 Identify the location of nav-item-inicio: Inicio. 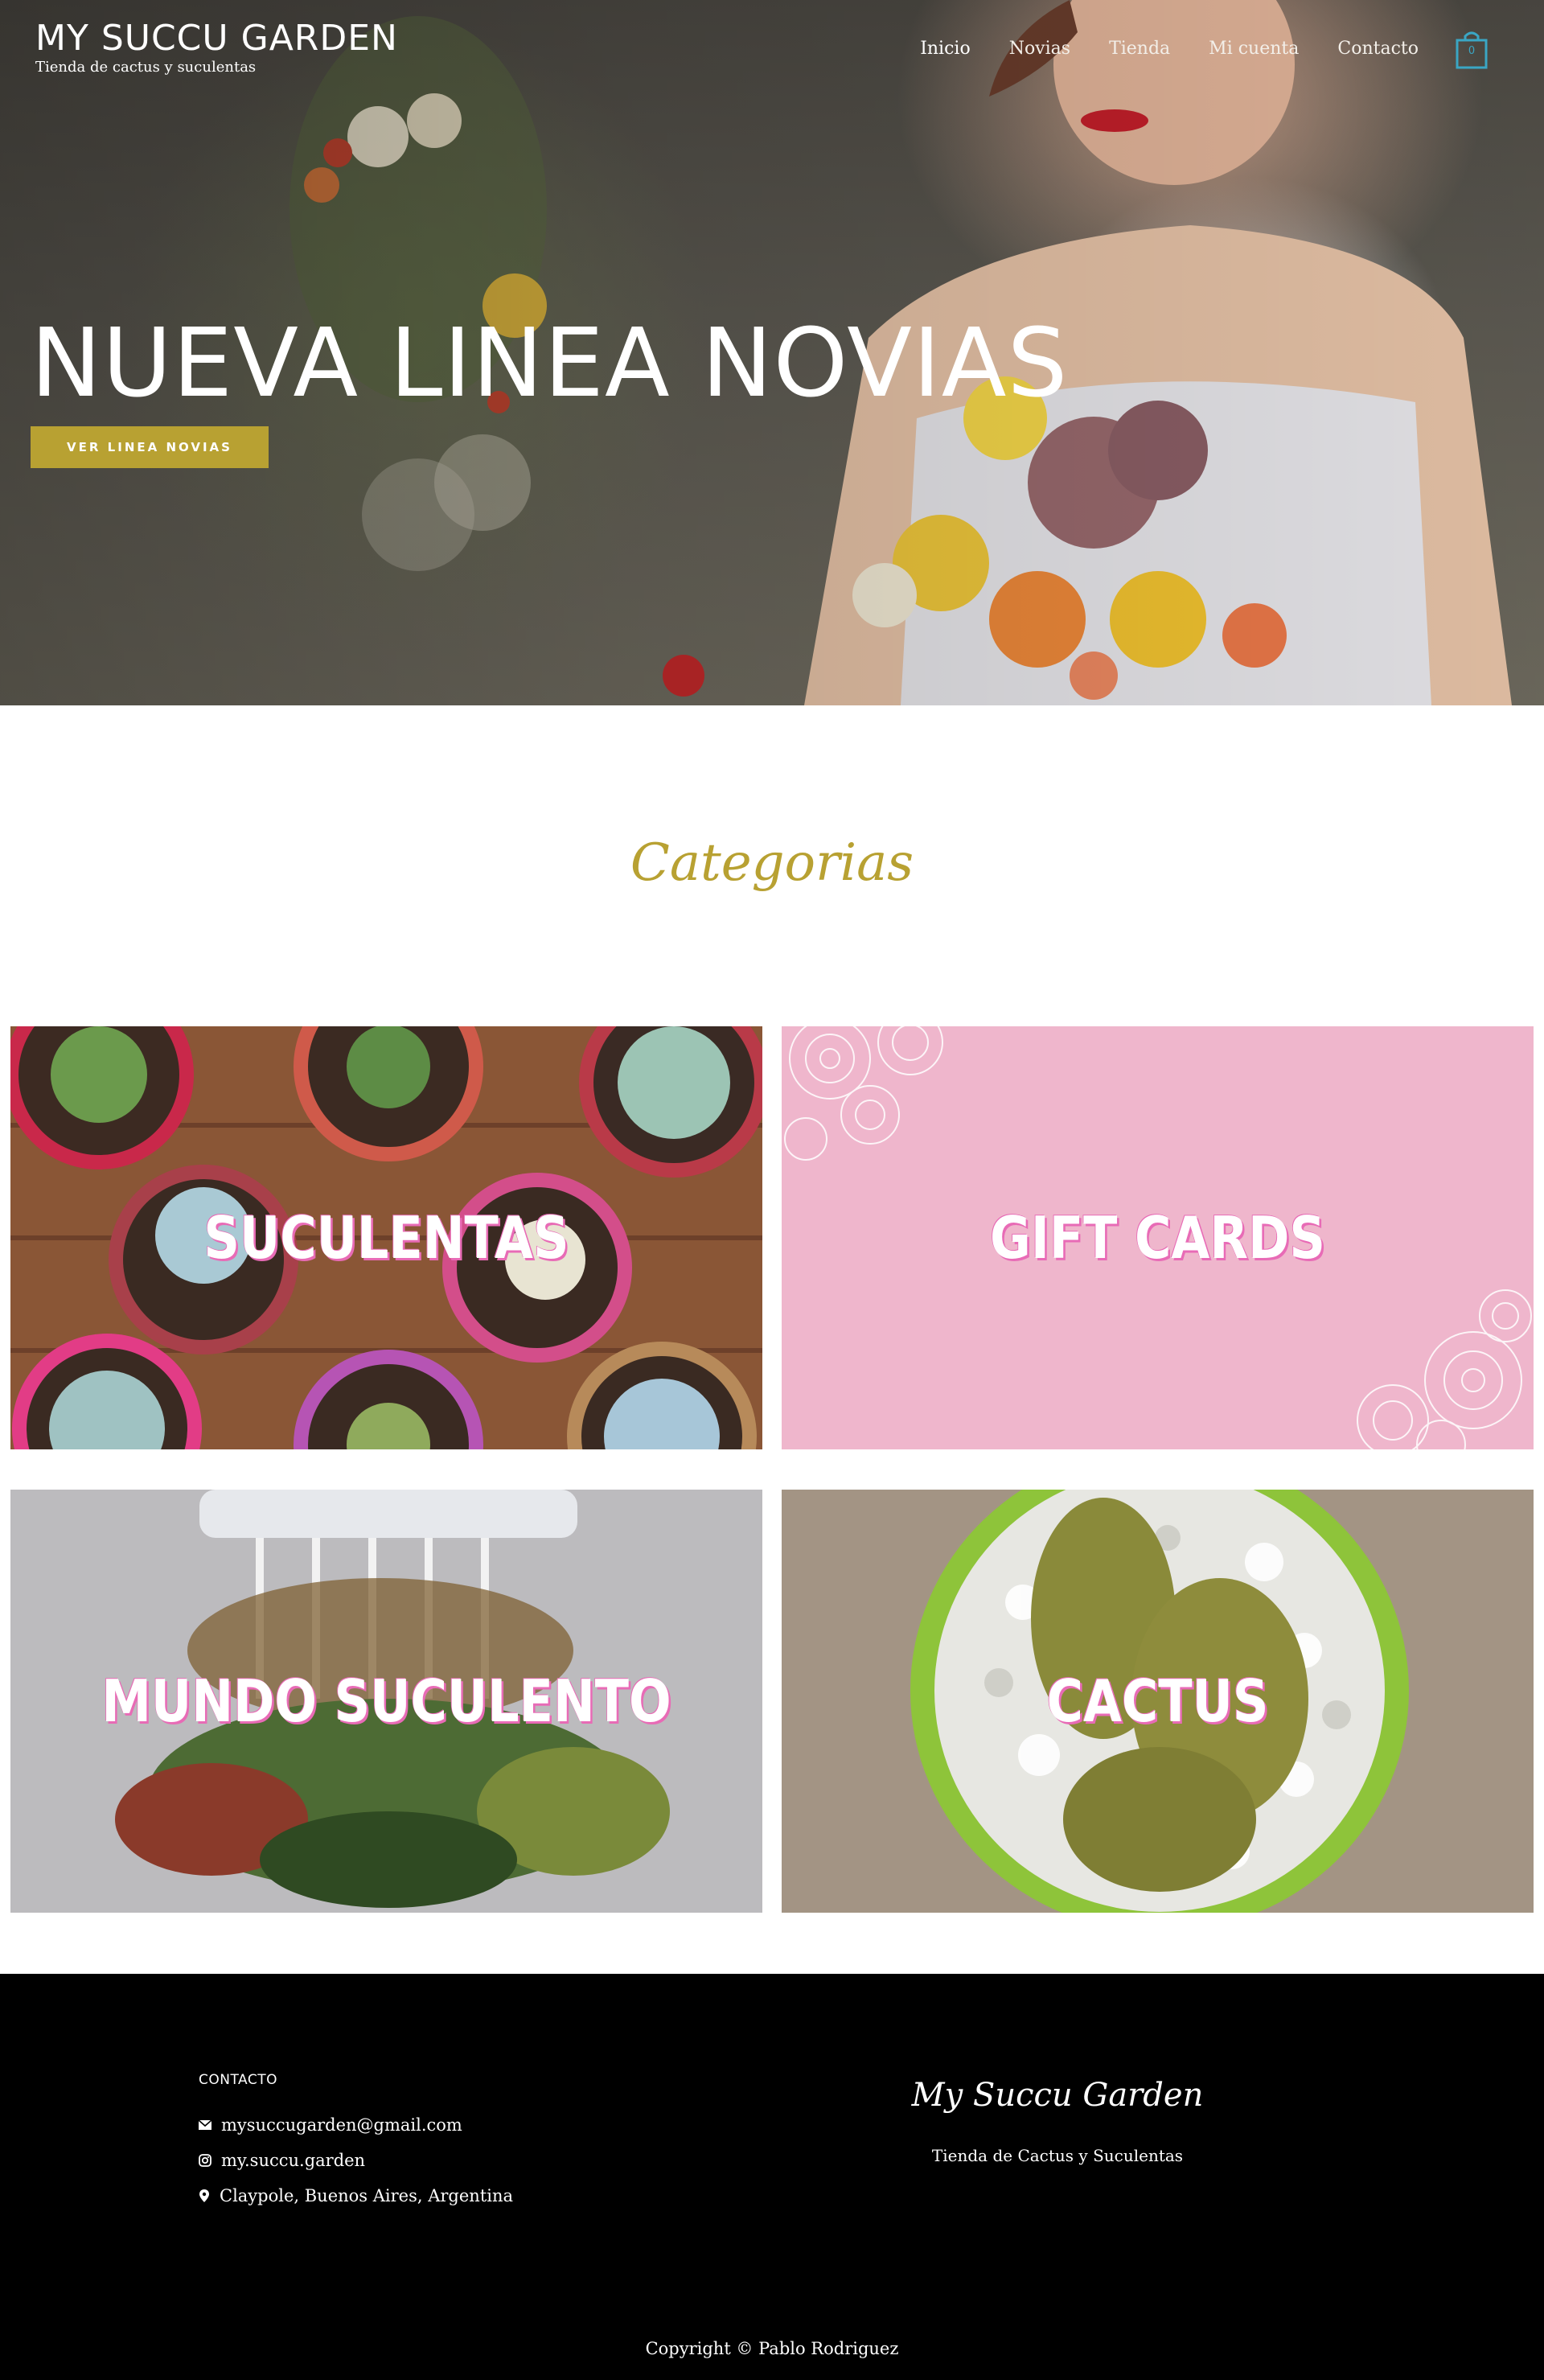
(945, 49).